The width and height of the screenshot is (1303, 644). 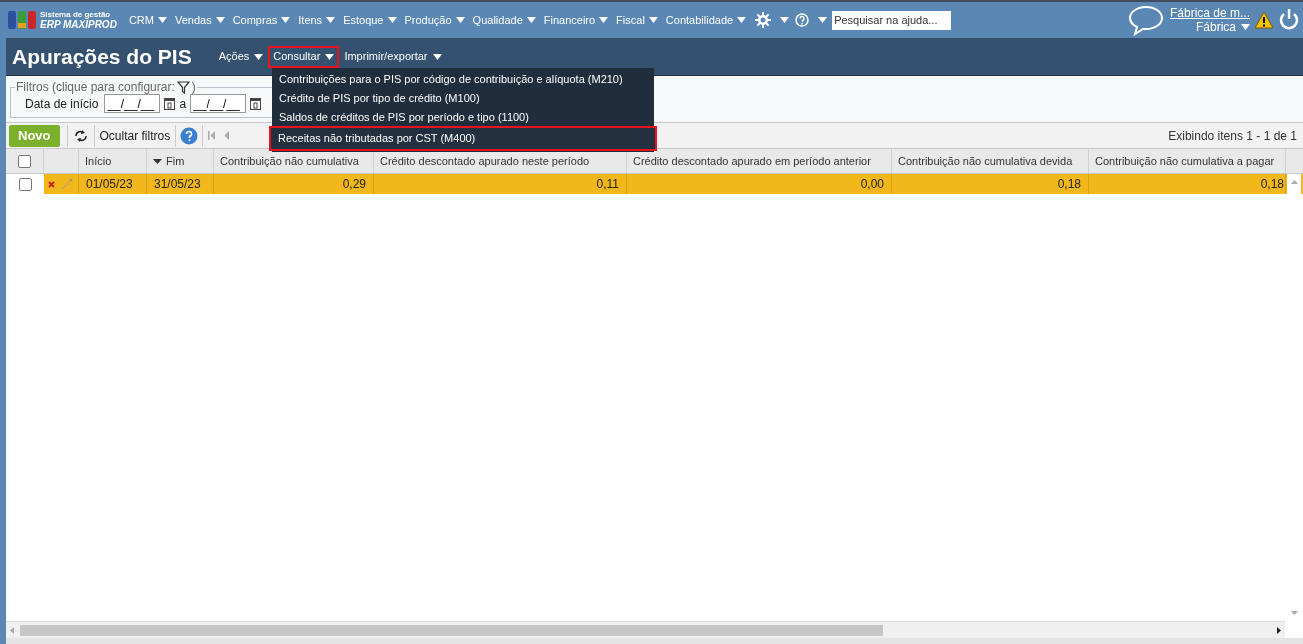 What do you see at coordinates (1187, 161) in the screenshot?
I see `column-header: Contribuição não cumulativa a pagar` at bounding box center [1187, 161].